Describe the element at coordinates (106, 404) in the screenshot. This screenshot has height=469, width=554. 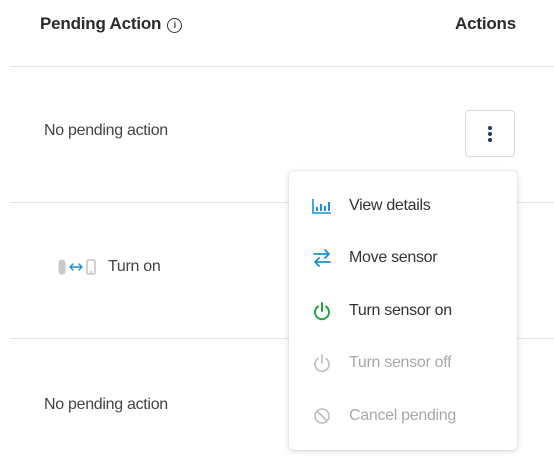
I see `row-3-pending-action: No pending action` at that location.